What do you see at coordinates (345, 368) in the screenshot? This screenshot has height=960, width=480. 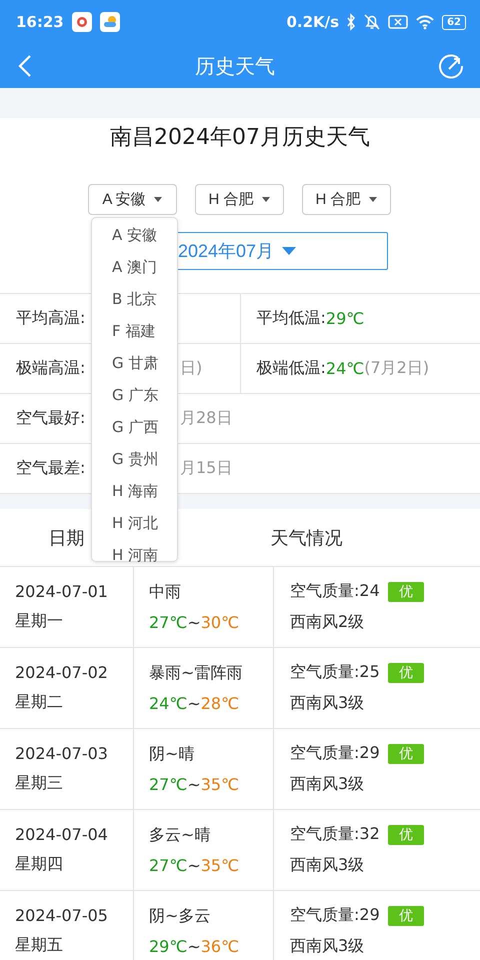 I see `stat-value: 24℃` at bounding box center [345, 368].